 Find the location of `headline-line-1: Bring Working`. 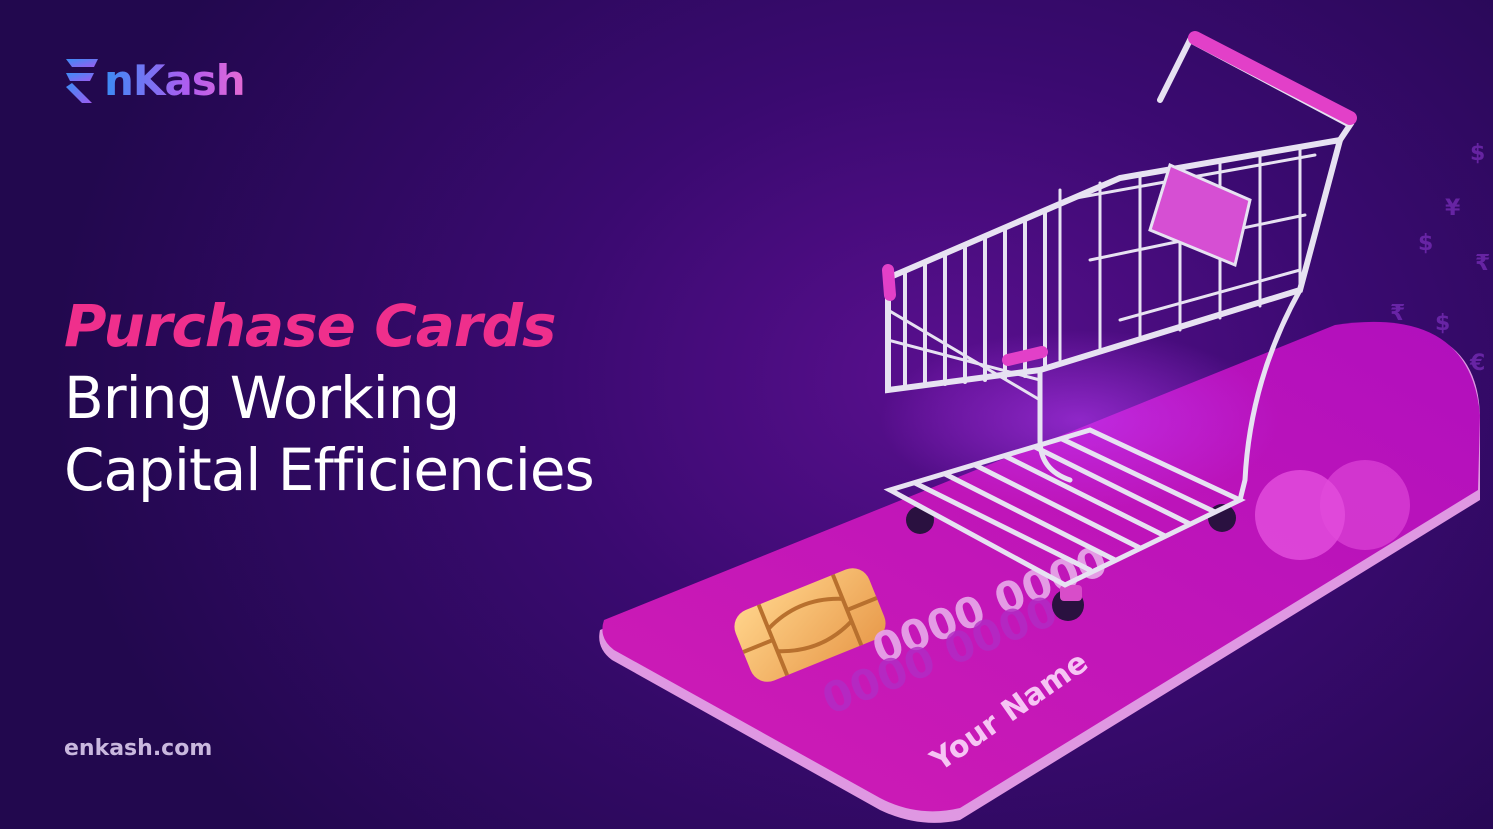

headline-line-1: Bring Working is located at coordinates (262, 398).